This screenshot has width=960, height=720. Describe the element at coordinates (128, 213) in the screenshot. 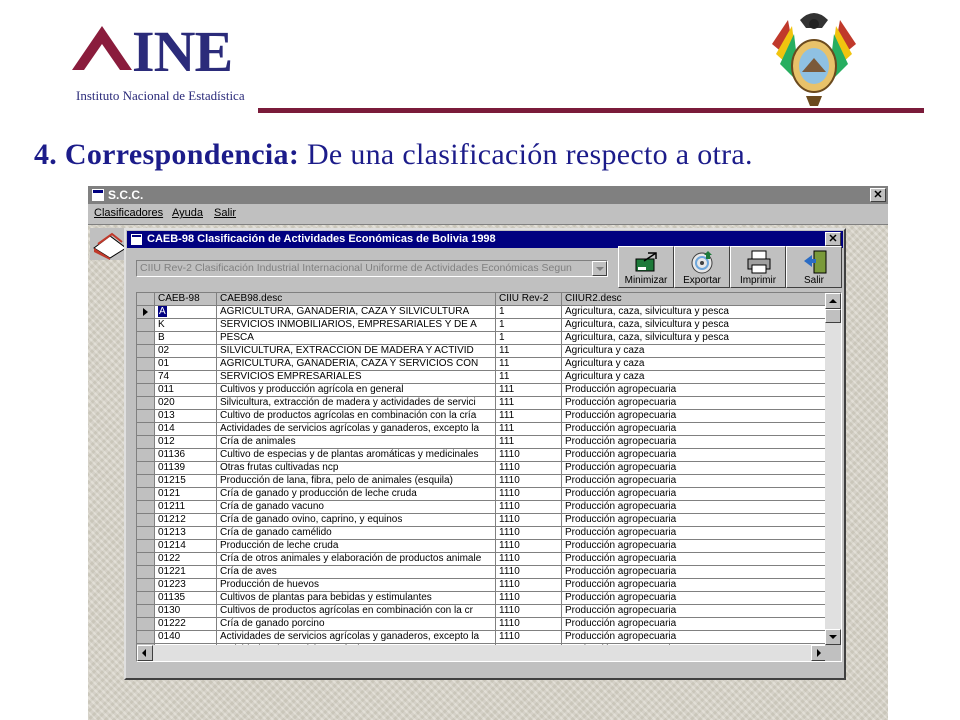

I see `menu-clasificadores: Clasificadores` at that location.